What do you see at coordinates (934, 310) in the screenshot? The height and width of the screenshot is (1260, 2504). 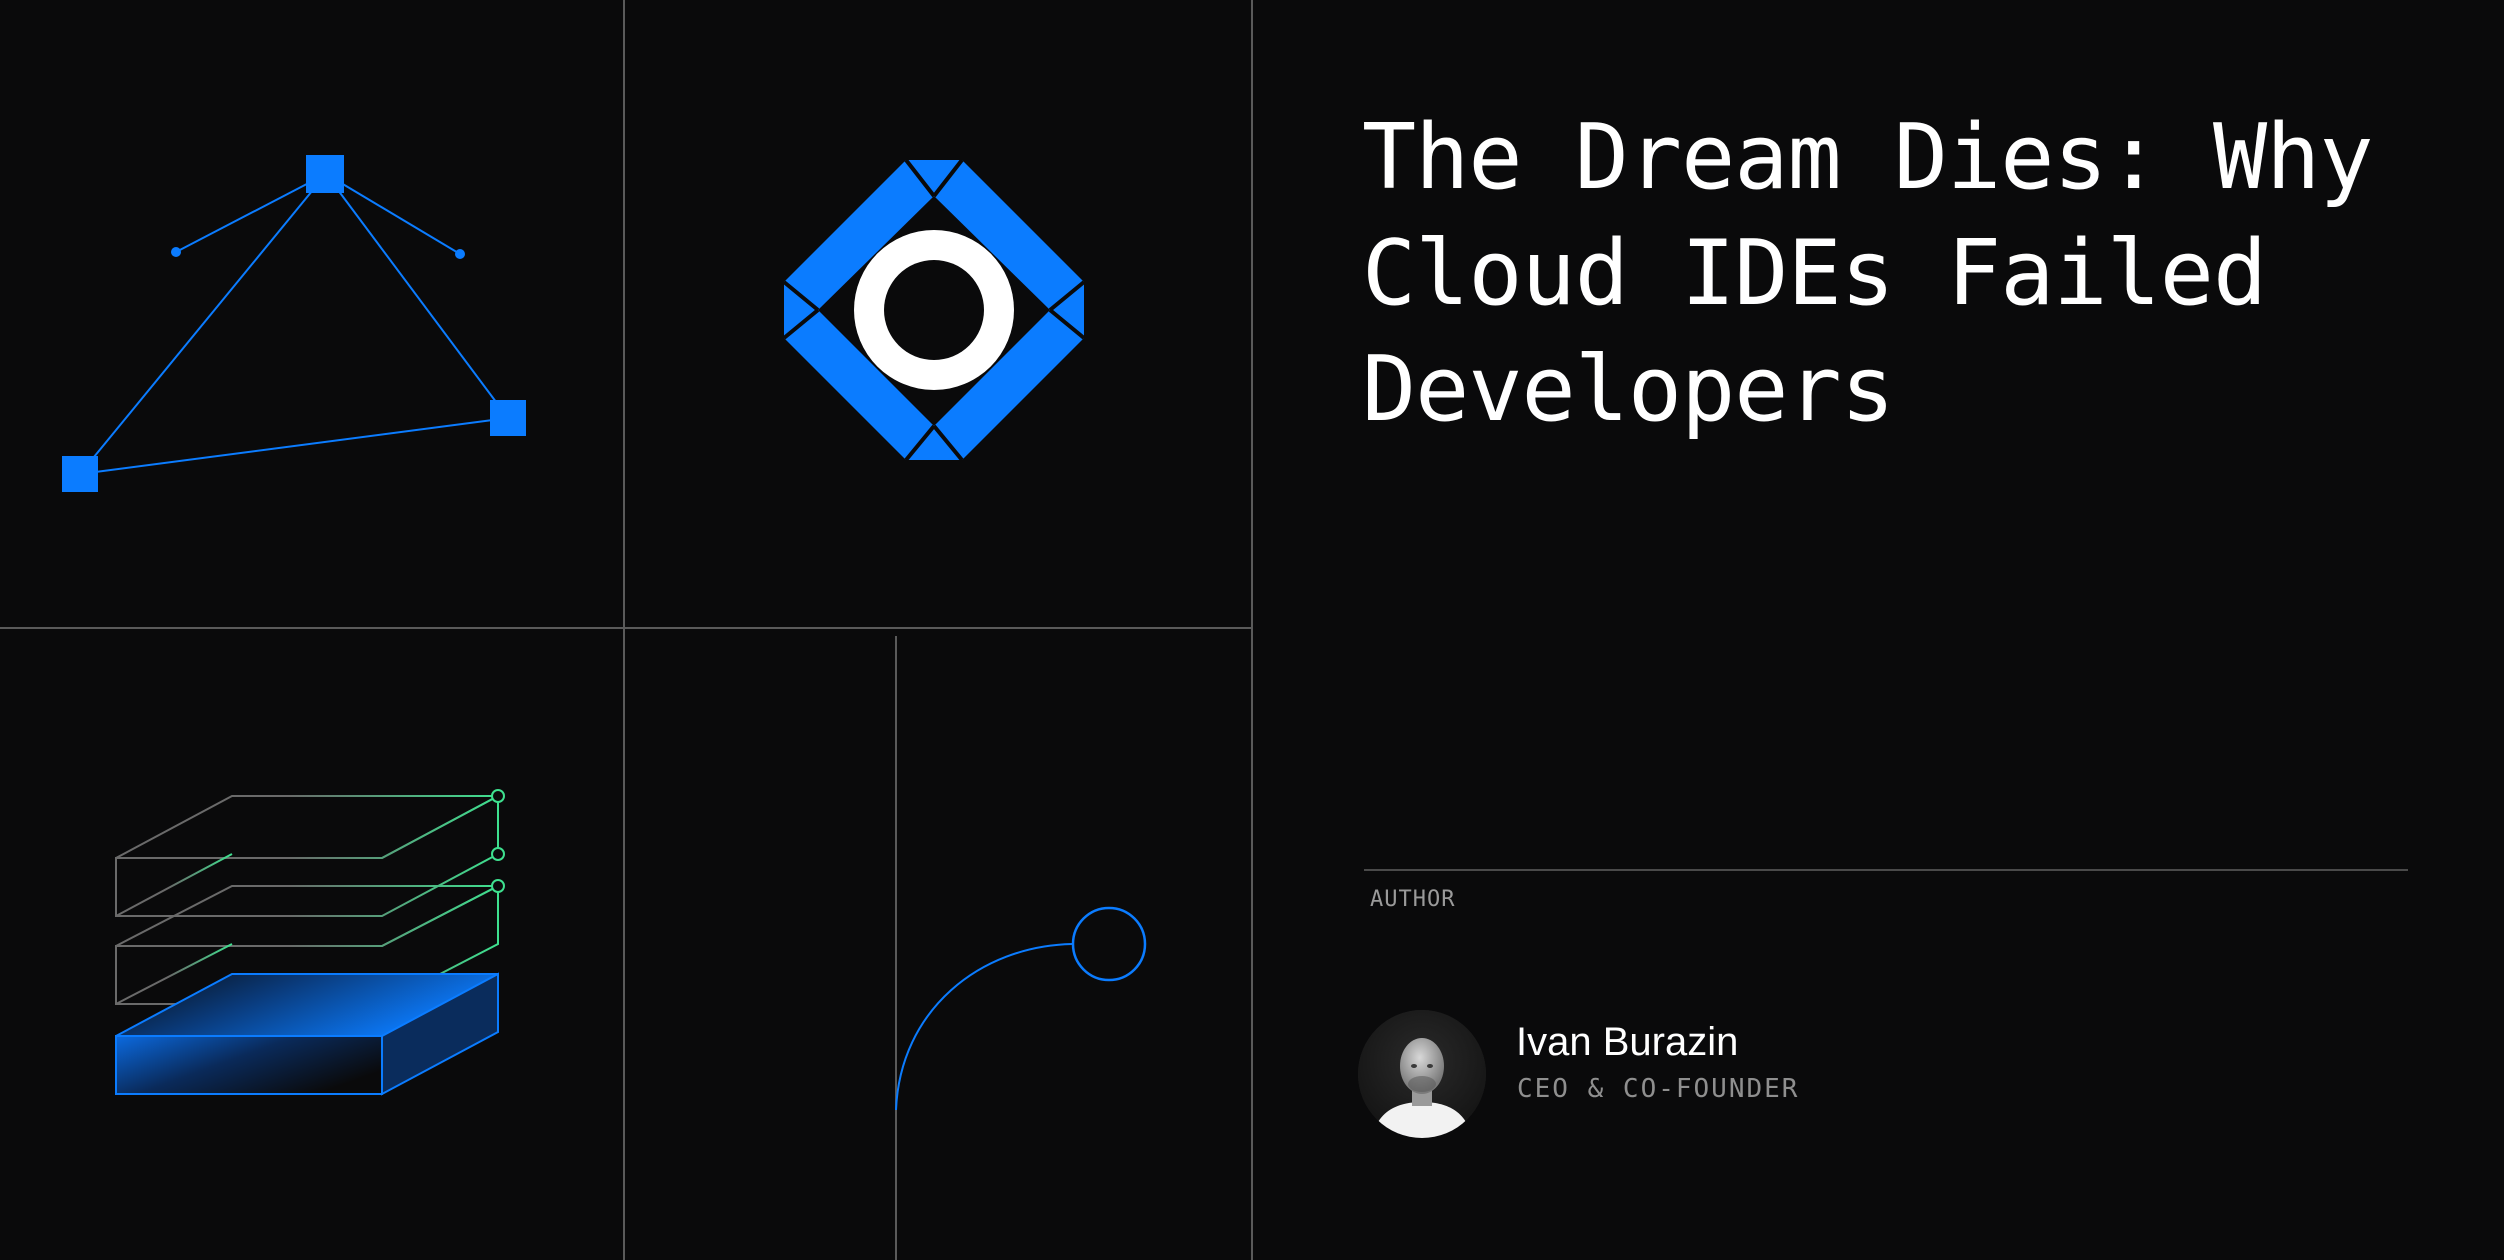 I see `daytona-logo-icon` at bounding box center [934, 310].